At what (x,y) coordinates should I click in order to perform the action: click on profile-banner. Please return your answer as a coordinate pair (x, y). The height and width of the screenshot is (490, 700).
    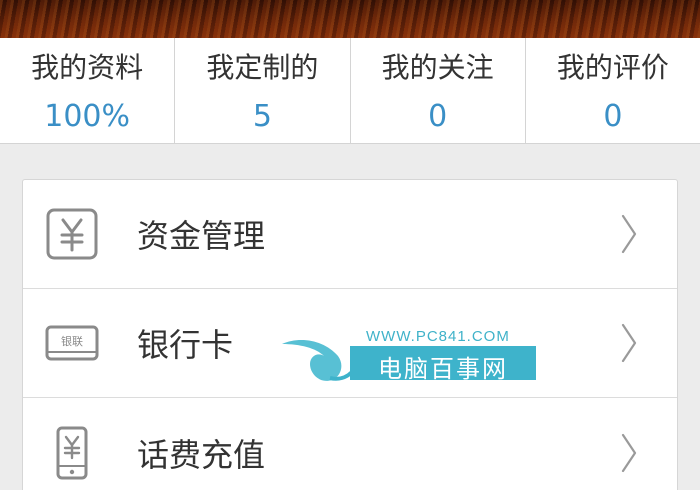
    Looking at the image, I should click on (350, 19).